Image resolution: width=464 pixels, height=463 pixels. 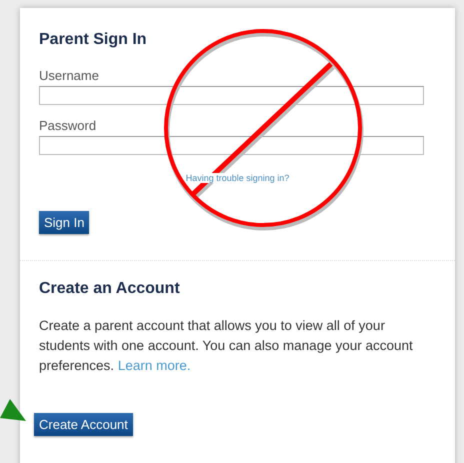 I want to click on description-text: Create a parent account that allows you to view all of your students with one account. You can also manage your account preferences. Learn more., so click(x=226, y=346).